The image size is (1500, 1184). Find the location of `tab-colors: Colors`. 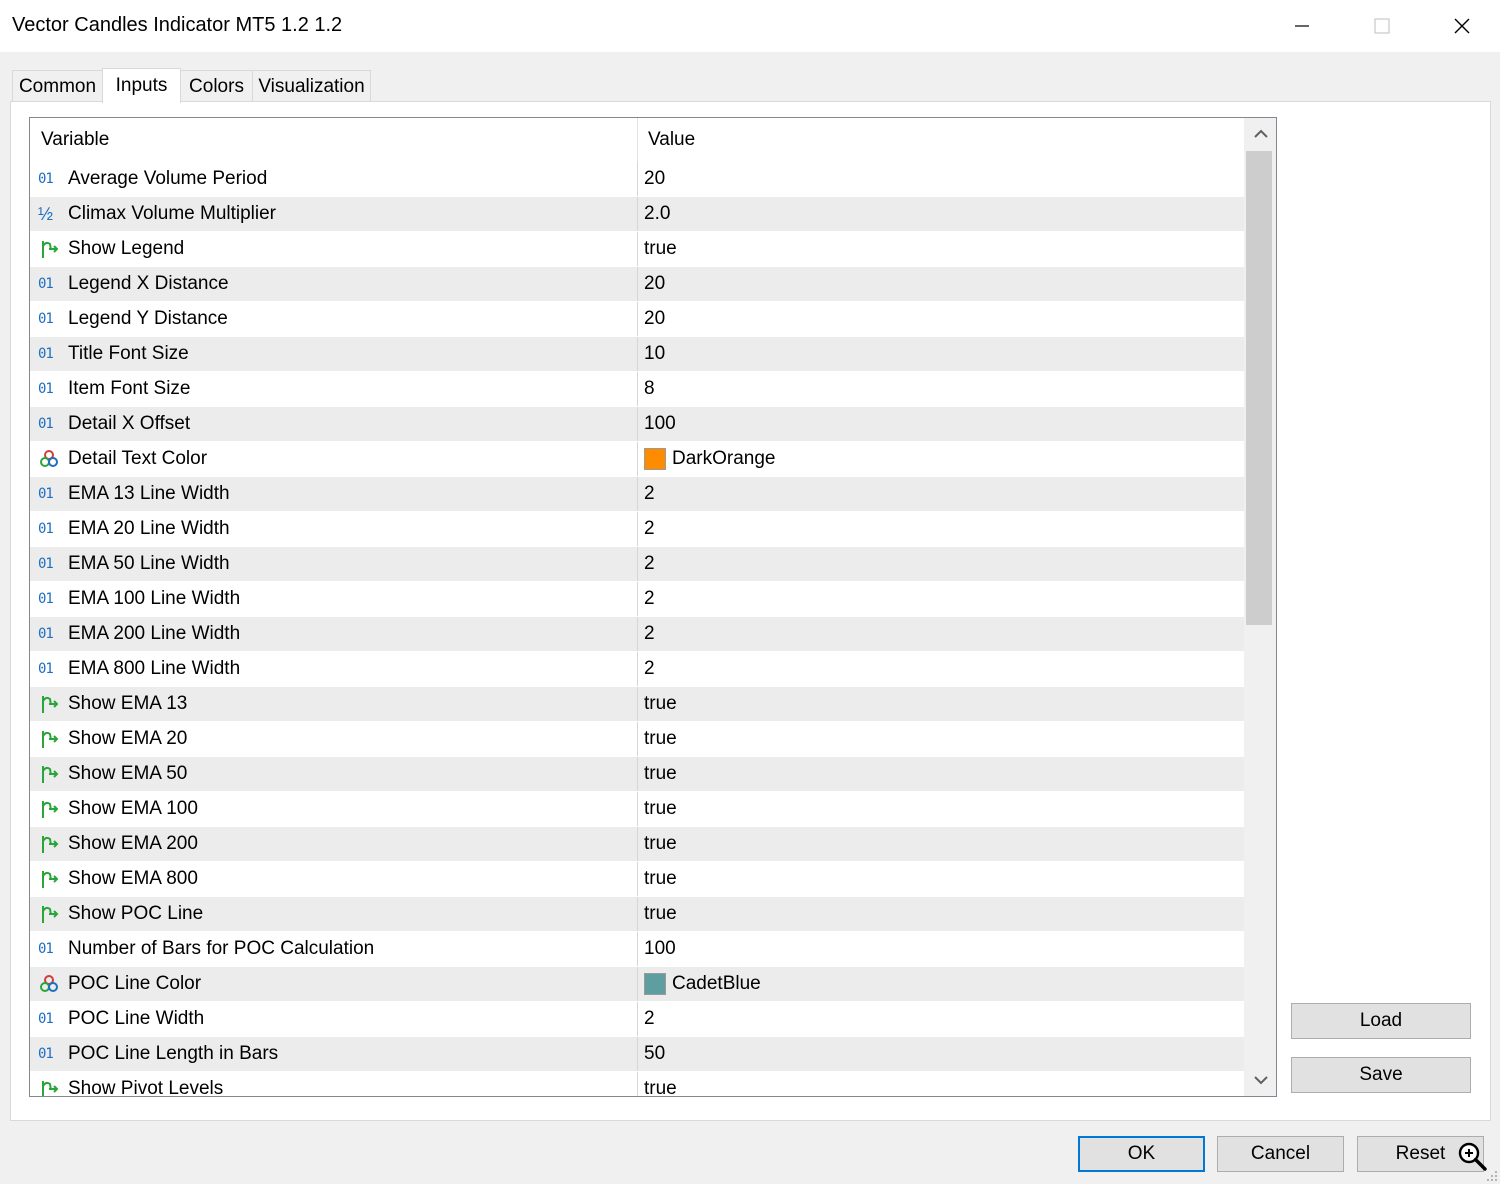

tab-colors: Colors is located at coordinates (216, 86).